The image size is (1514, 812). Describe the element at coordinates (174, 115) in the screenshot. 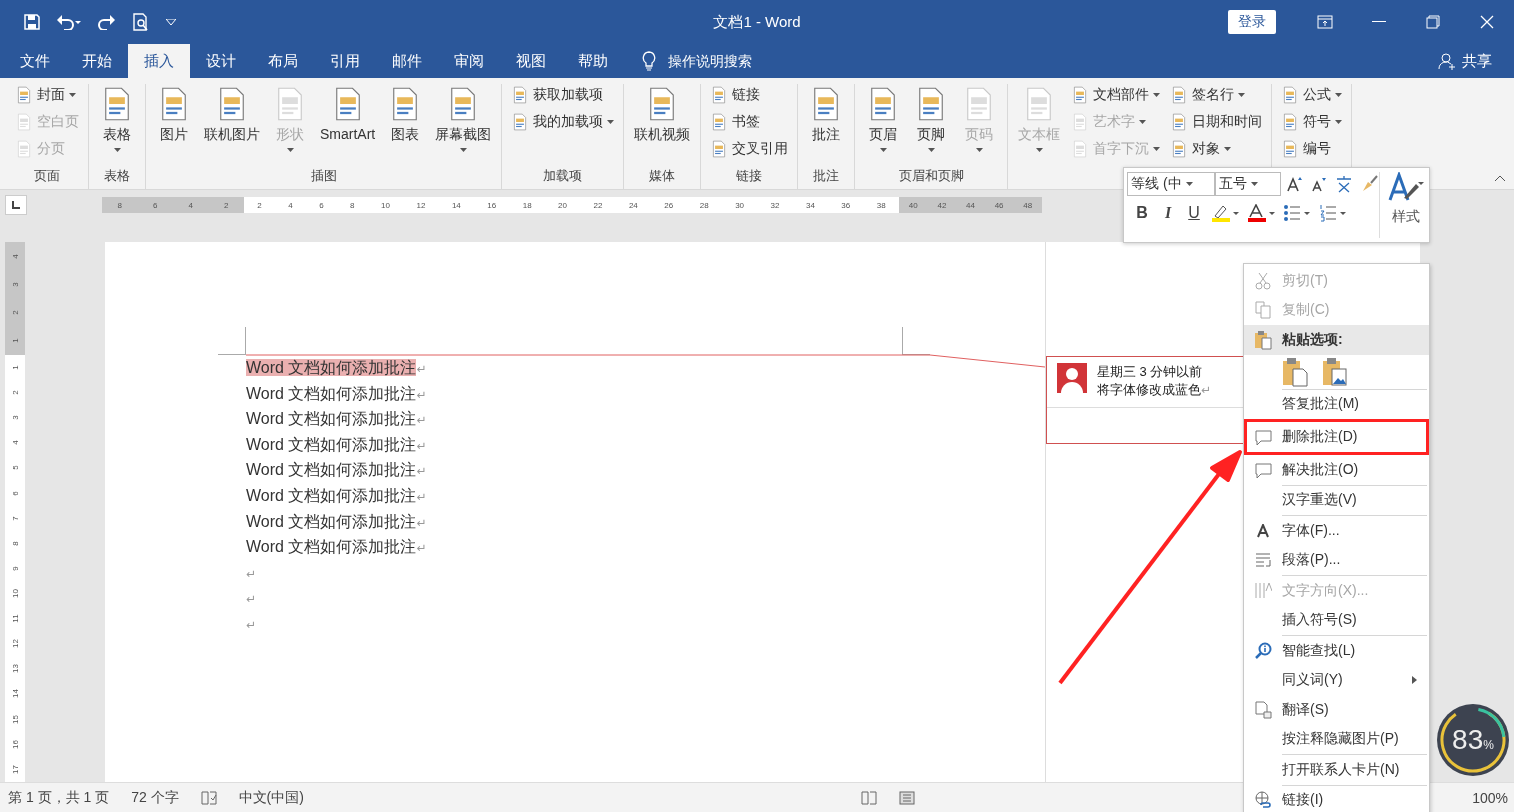

I see `ribbon-button: 图片` at that location.